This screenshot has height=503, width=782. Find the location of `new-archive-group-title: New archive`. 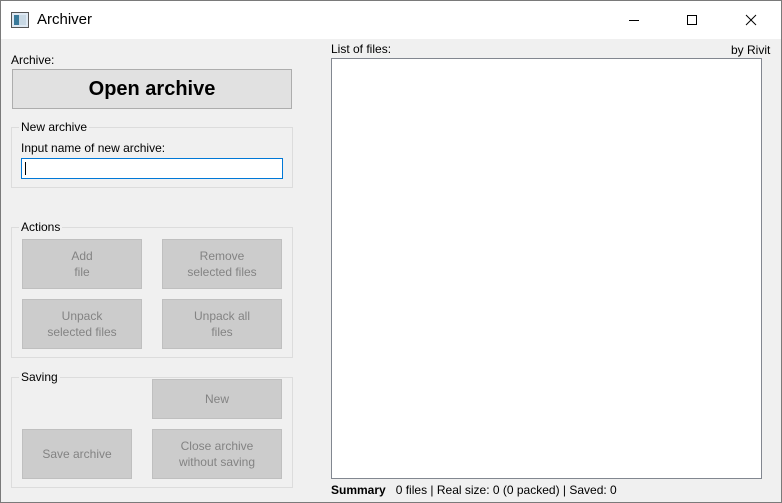

new-archive-group-title: New archive is located at coordinates (54, 127).